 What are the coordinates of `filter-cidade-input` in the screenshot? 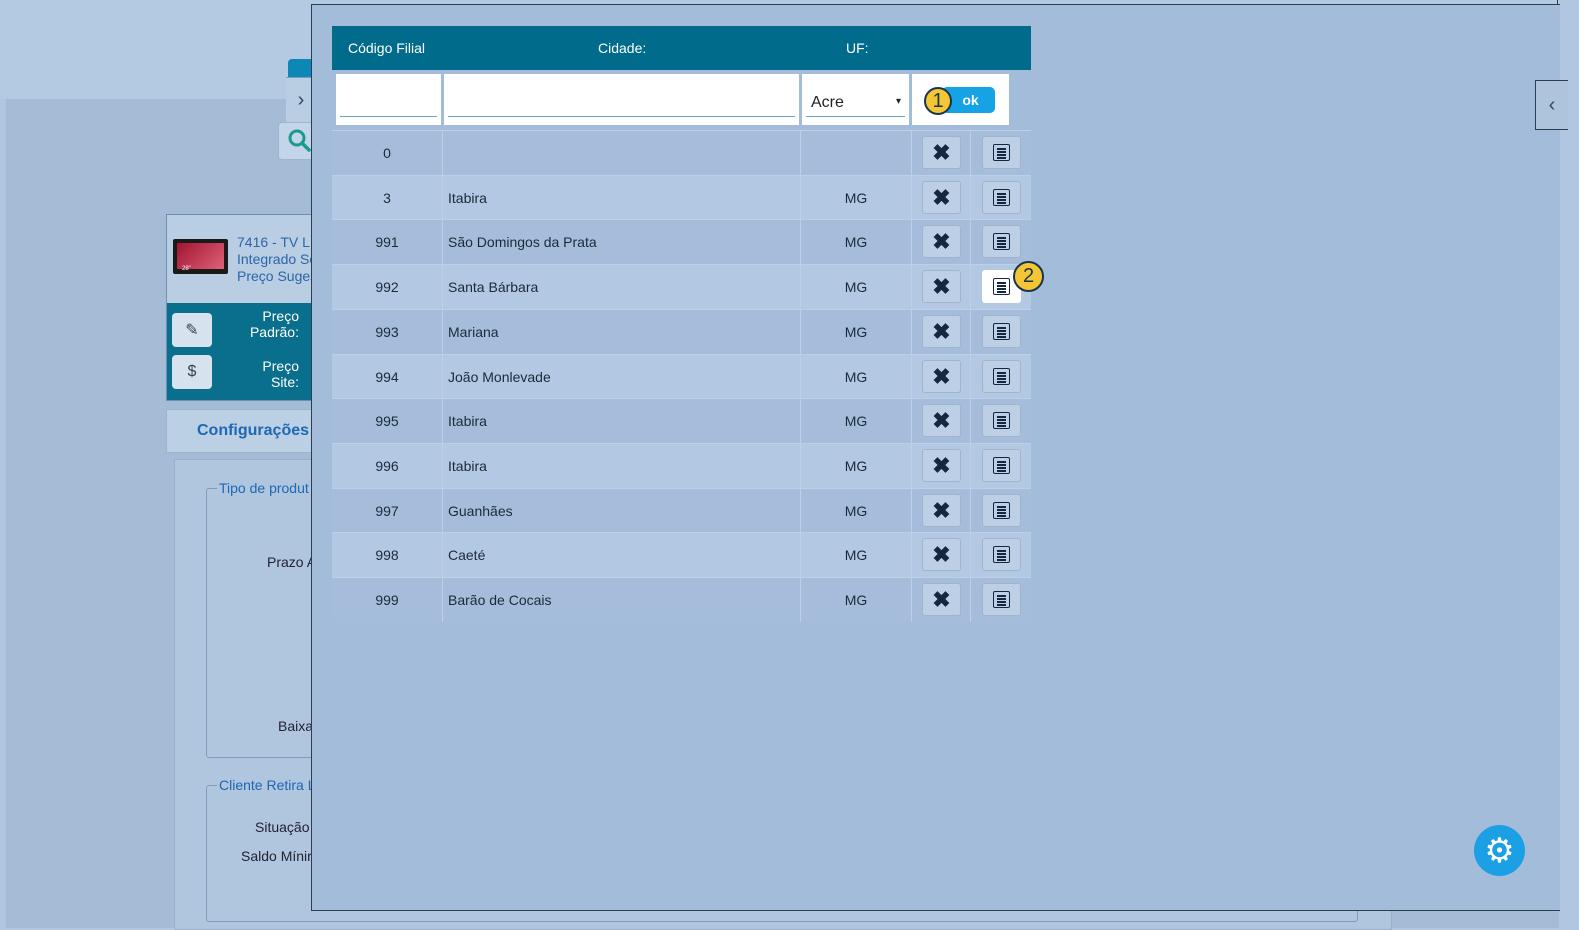 It's located at (621, 99).